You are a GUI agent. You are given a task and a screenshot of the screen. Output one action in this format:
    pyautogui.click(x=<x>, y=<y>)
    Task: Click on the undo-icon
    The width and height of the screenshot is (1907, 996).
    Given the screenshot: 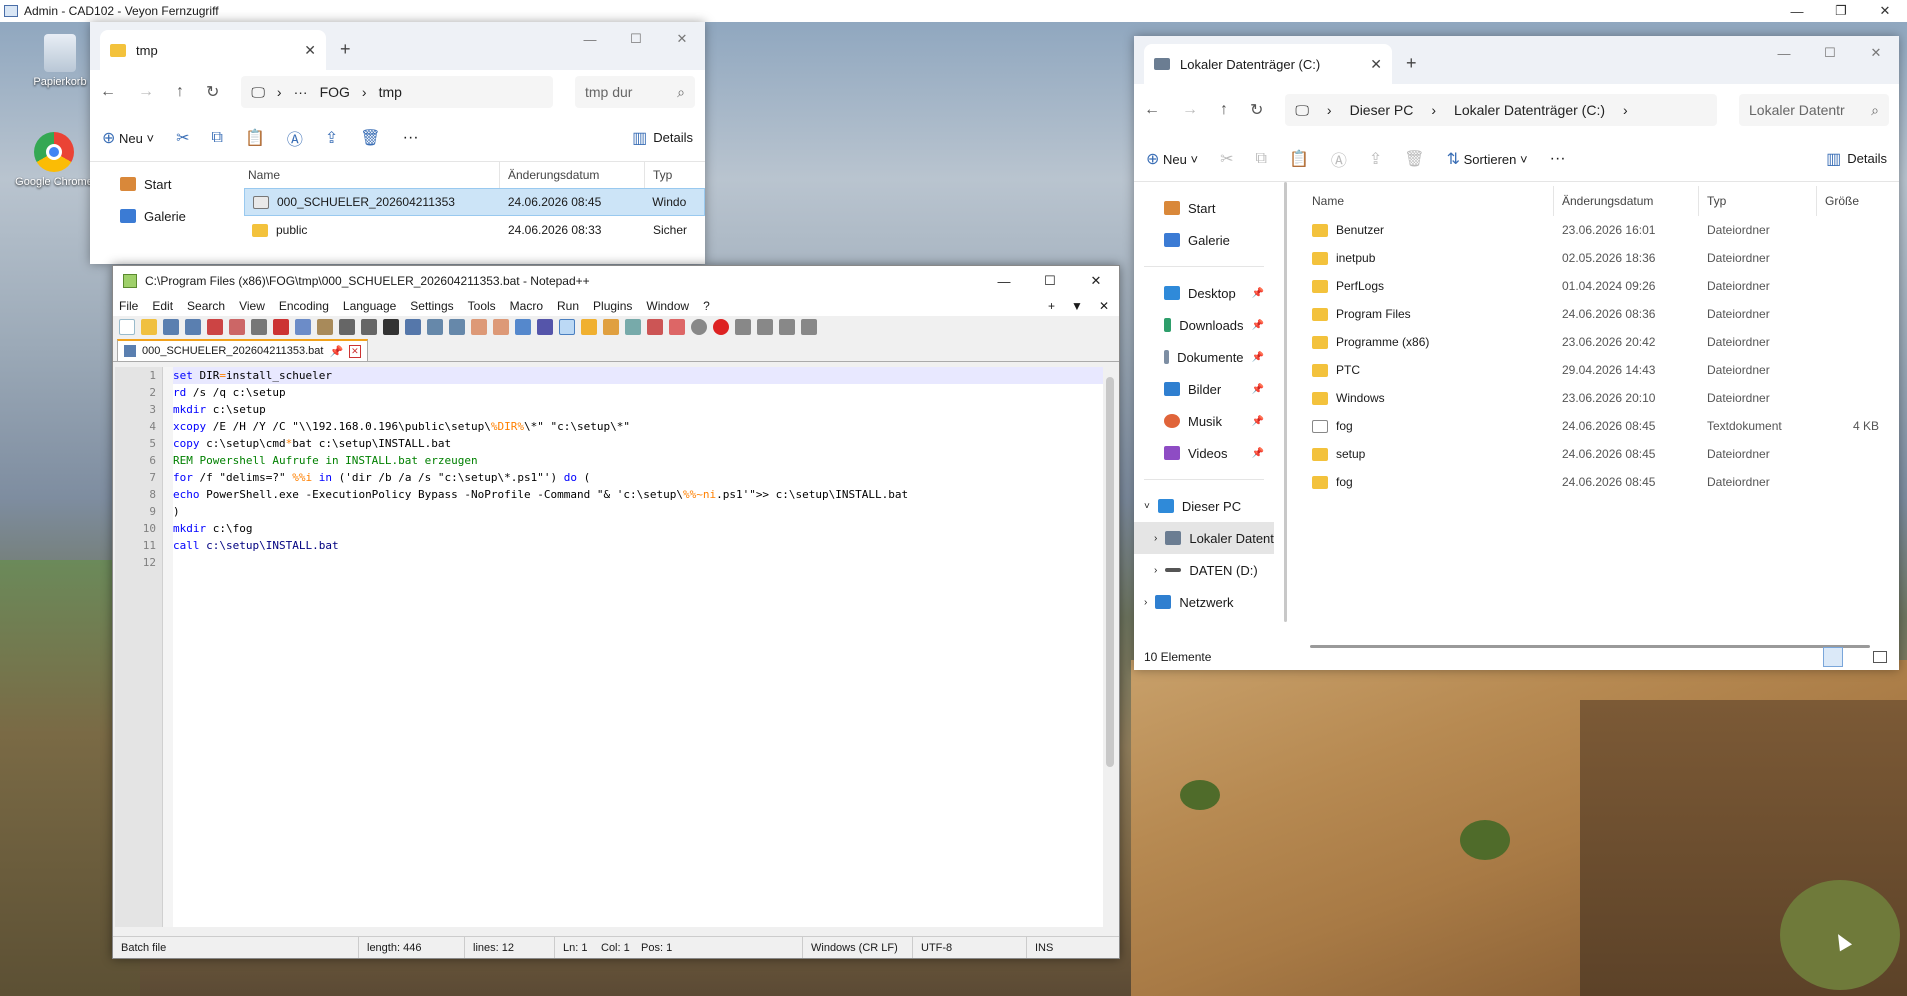 What is the action you would take?
    pyautogui.click(x=347, y=327)
    